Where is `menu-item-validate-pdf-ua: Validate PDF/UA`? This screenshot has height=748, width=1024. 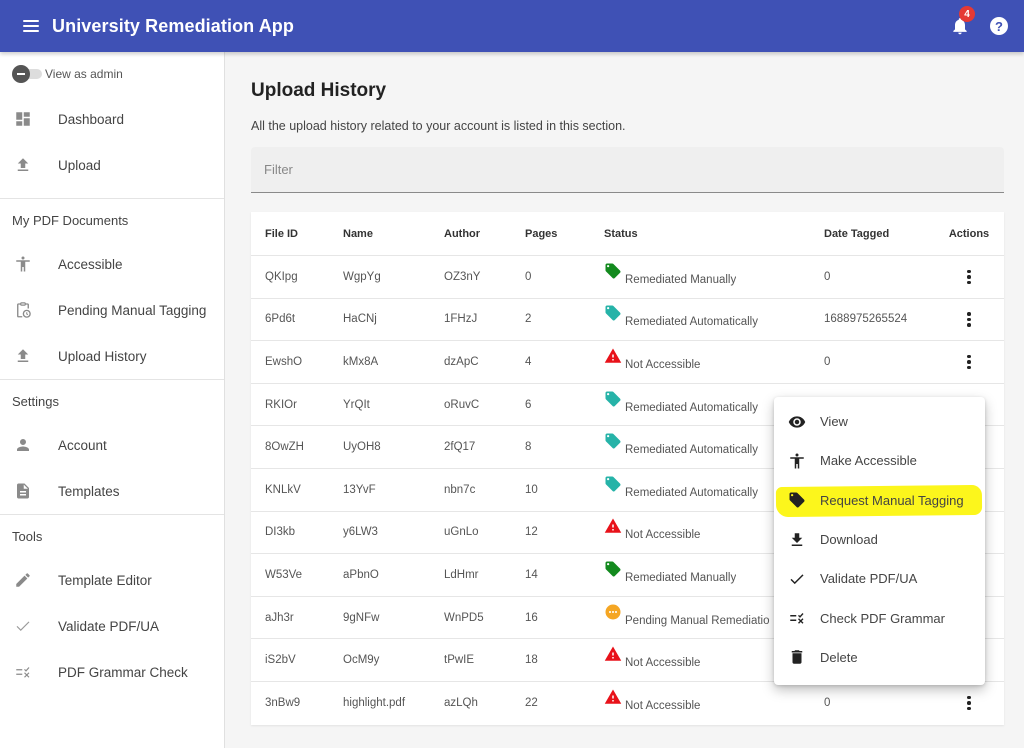
menu-item-validate-pdf-ua: Validate PDF/UA is located at coordinates (879, 578).